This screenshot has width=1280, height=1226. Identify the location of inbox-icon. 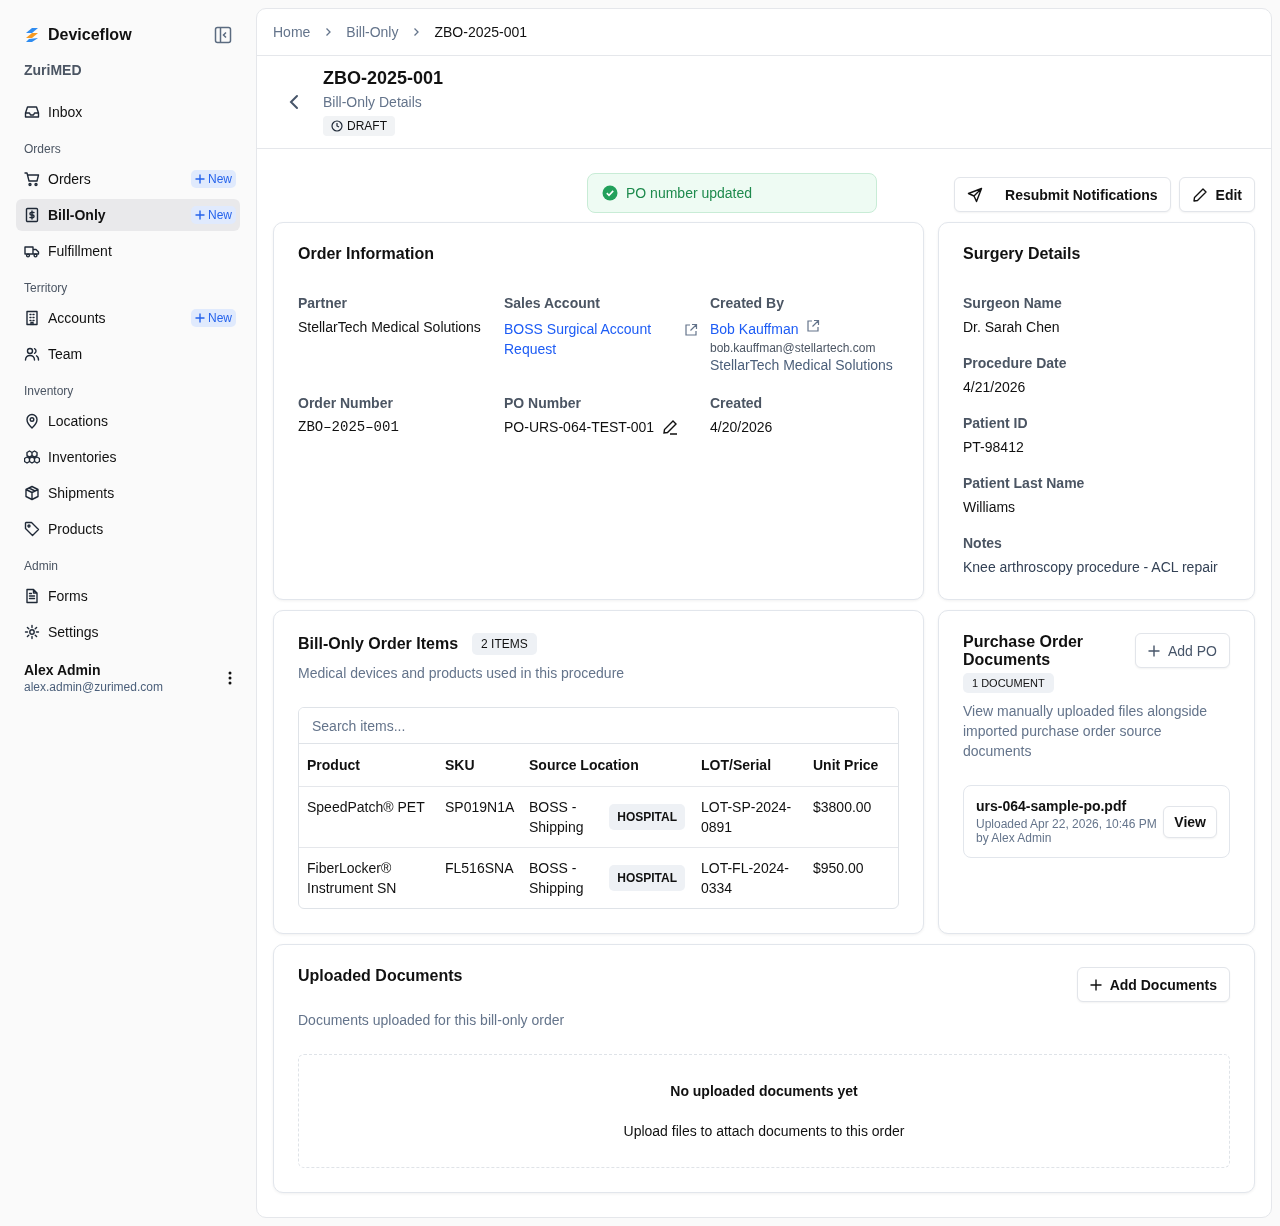
(32, 112).